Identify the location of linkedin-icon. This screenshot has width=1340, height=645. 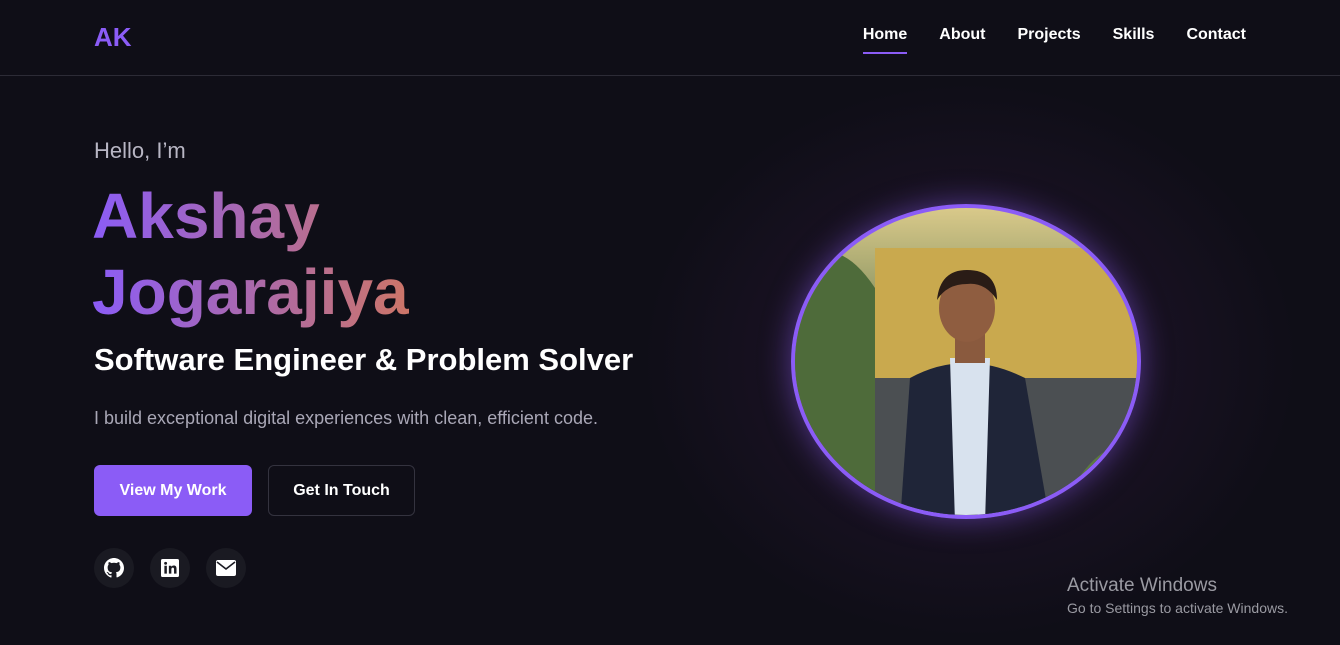
(170, 568).